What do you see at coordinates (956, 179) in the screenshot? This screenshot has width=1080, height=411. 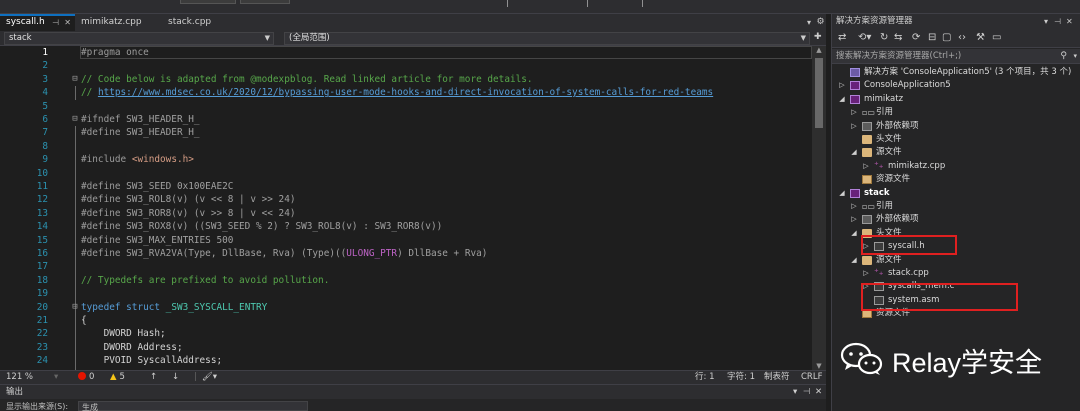 I see `tree-item: 资源文件` at bounding box center [956, 179].